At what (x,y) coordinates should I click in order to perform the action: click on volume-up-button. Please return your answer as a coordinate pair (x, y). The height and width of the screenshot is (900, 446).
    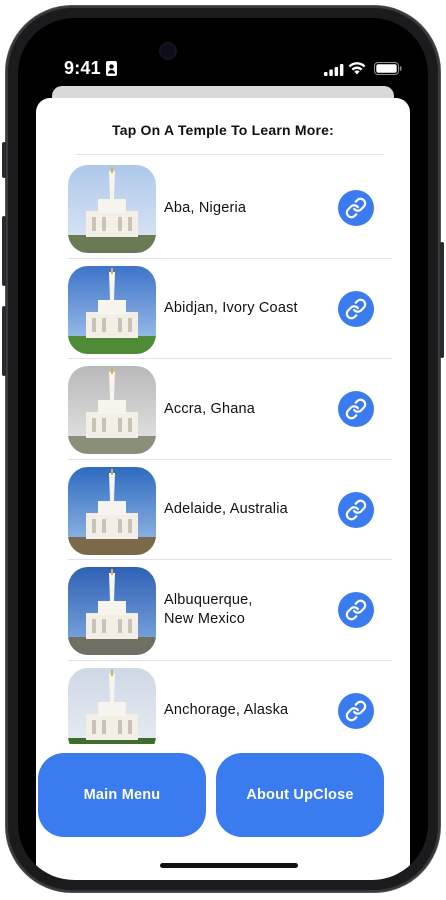
    Looking at the image, I should click on (4, 251).